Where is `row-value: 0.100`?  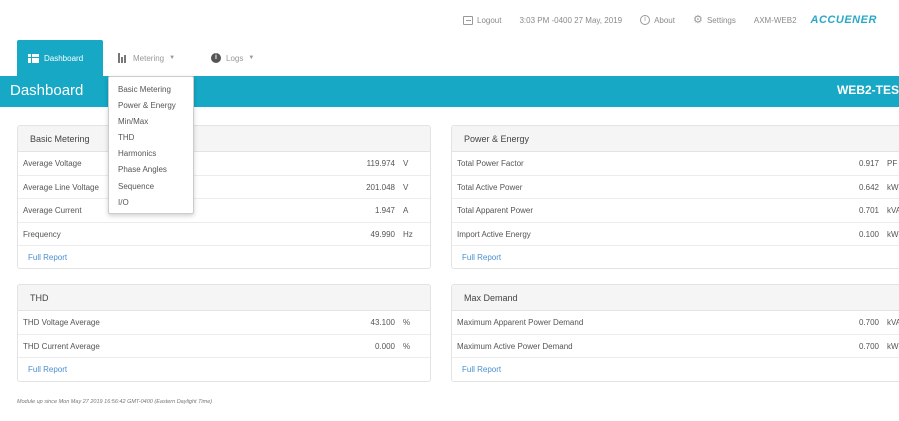 row-value: 0.100 is located at coordinates (868, 234).